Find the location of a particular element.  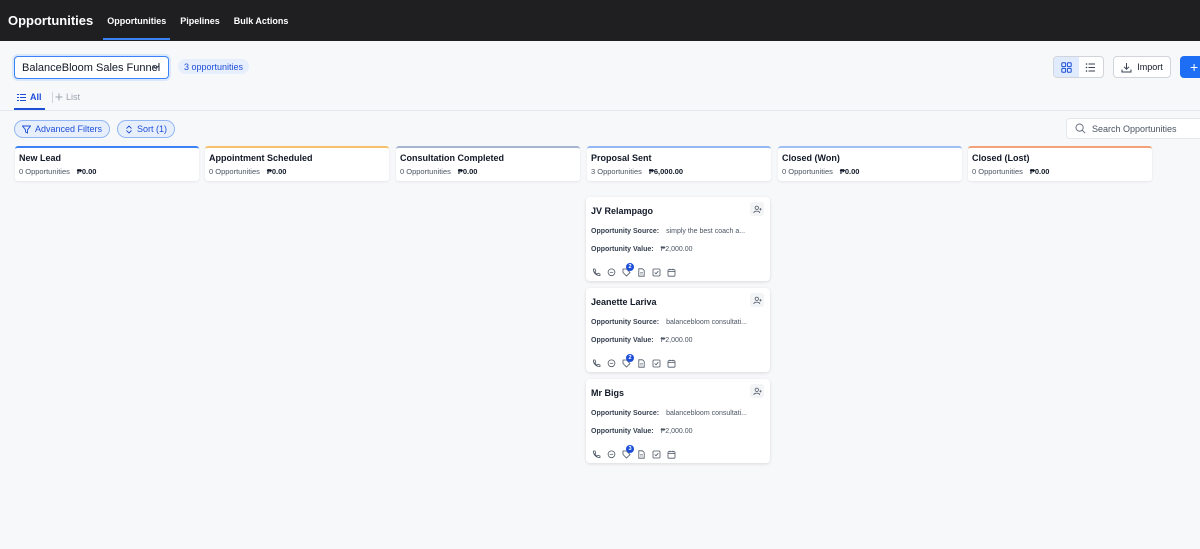

download-icon is located at coordinates (1126, 67).